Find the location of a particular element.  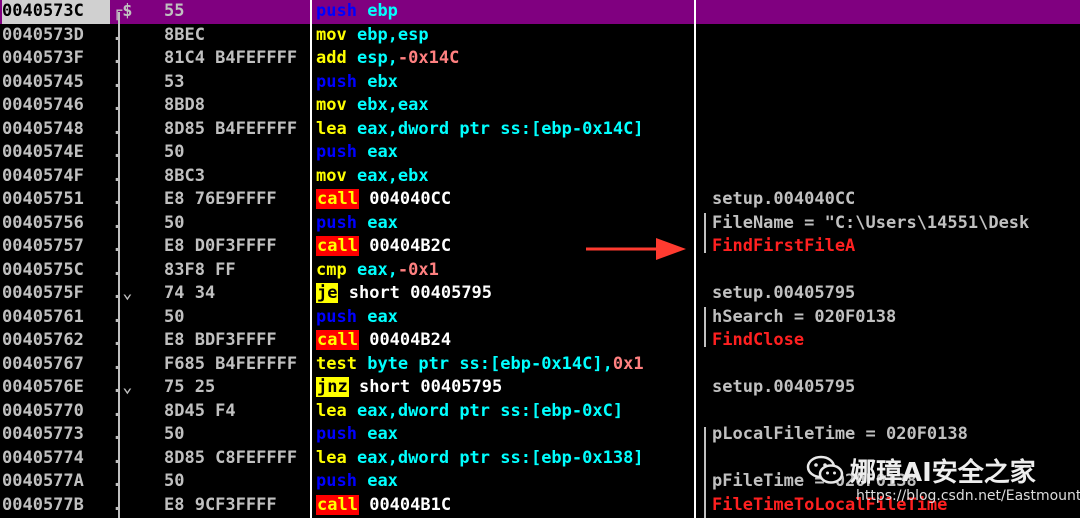

args-bracket-filetime is located at coordinates (705, 472).